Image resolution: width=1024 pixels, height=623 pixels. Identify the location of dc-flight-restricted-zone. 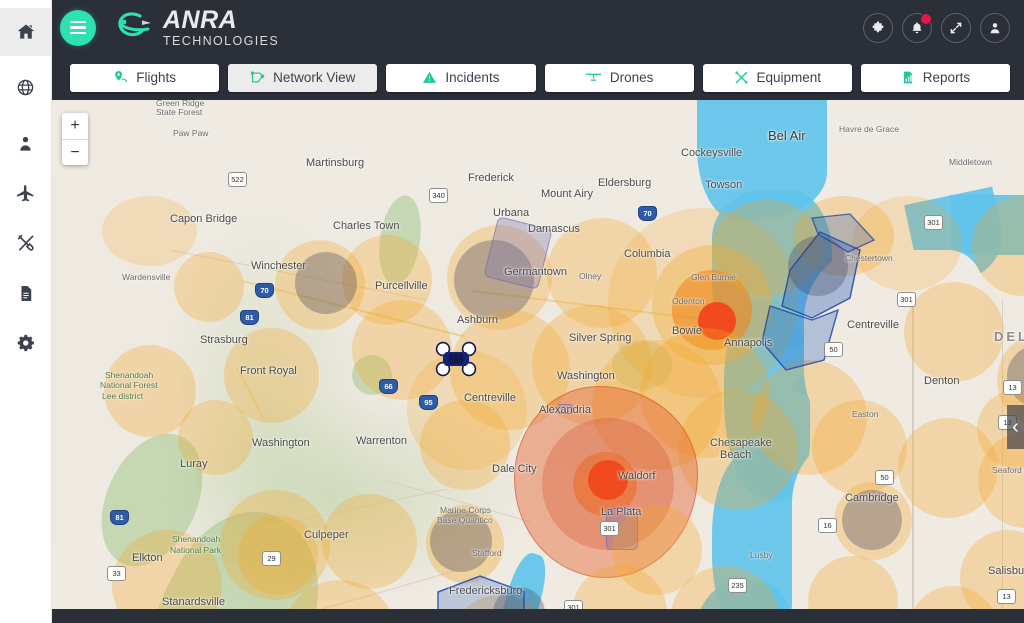
(606, 482).